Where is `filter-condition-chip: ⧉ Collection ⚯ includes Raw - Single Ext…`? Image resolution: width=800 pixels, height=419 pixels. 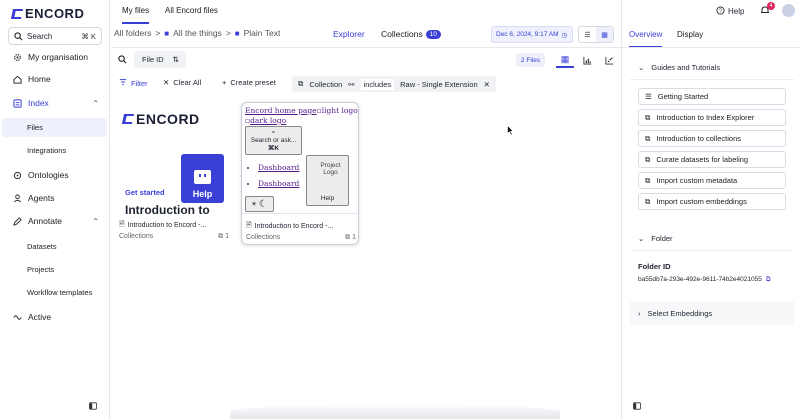 filter-condition-chip: ⧉ Collection ⚯ includes Raw - Single Ext… is located at coordinates (394, 84).